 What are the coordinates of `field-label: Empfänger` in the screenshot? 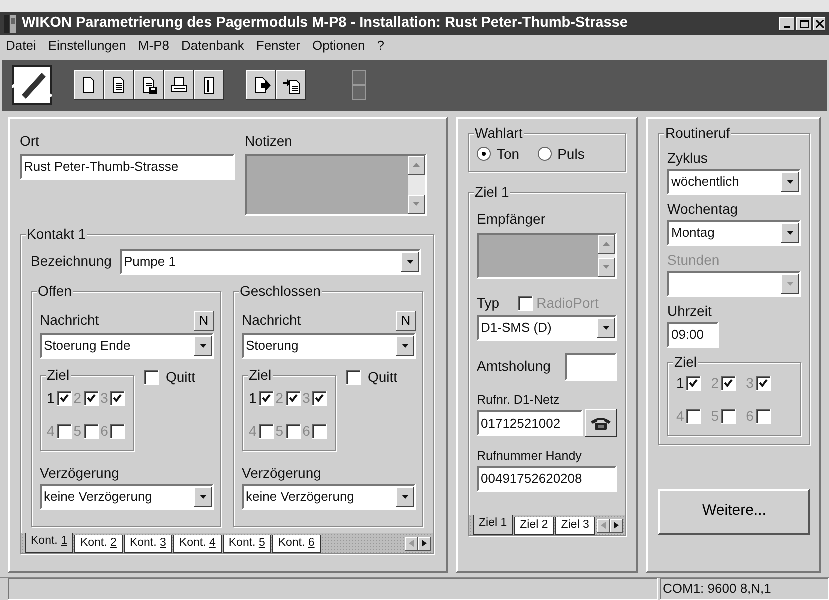 It's located at (511, 219).